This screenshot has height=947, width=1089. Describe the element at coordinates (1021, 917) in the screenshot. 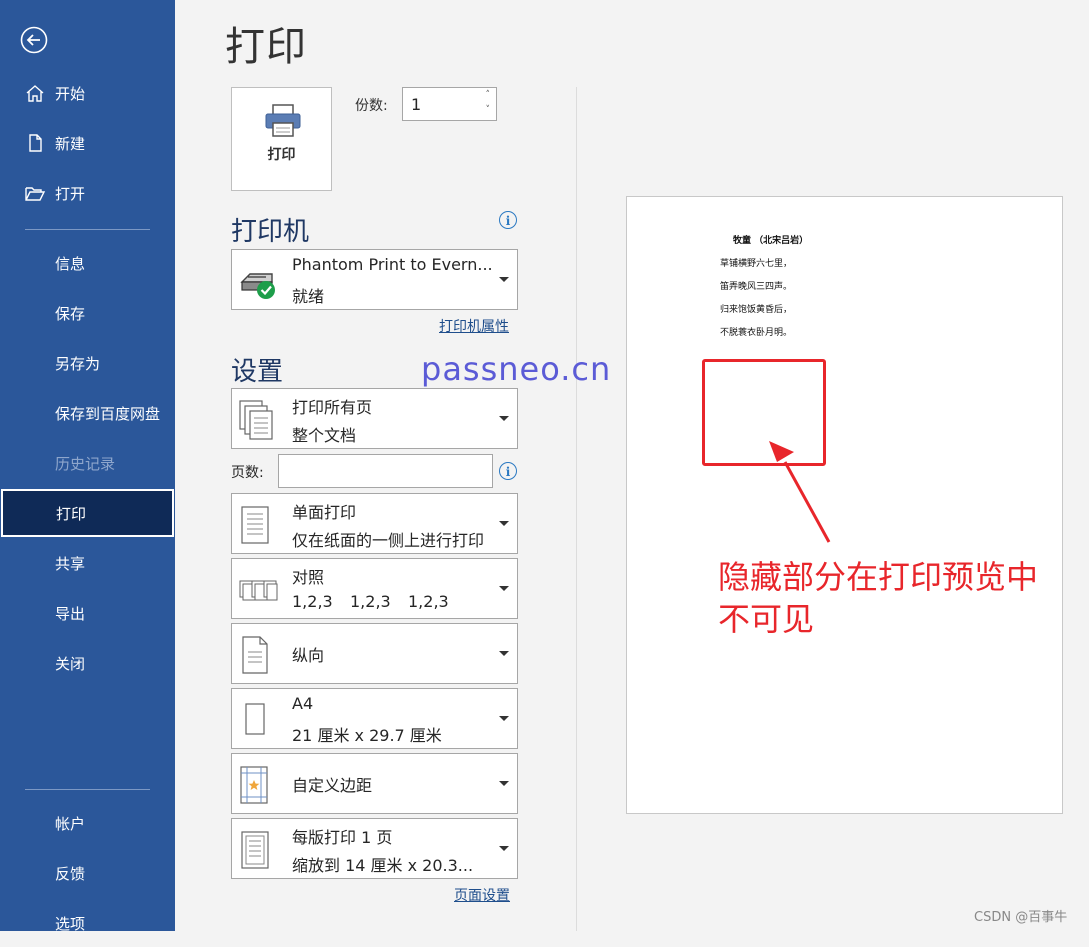

I see `credit-watermark: CSDN @百事牛` at that location.